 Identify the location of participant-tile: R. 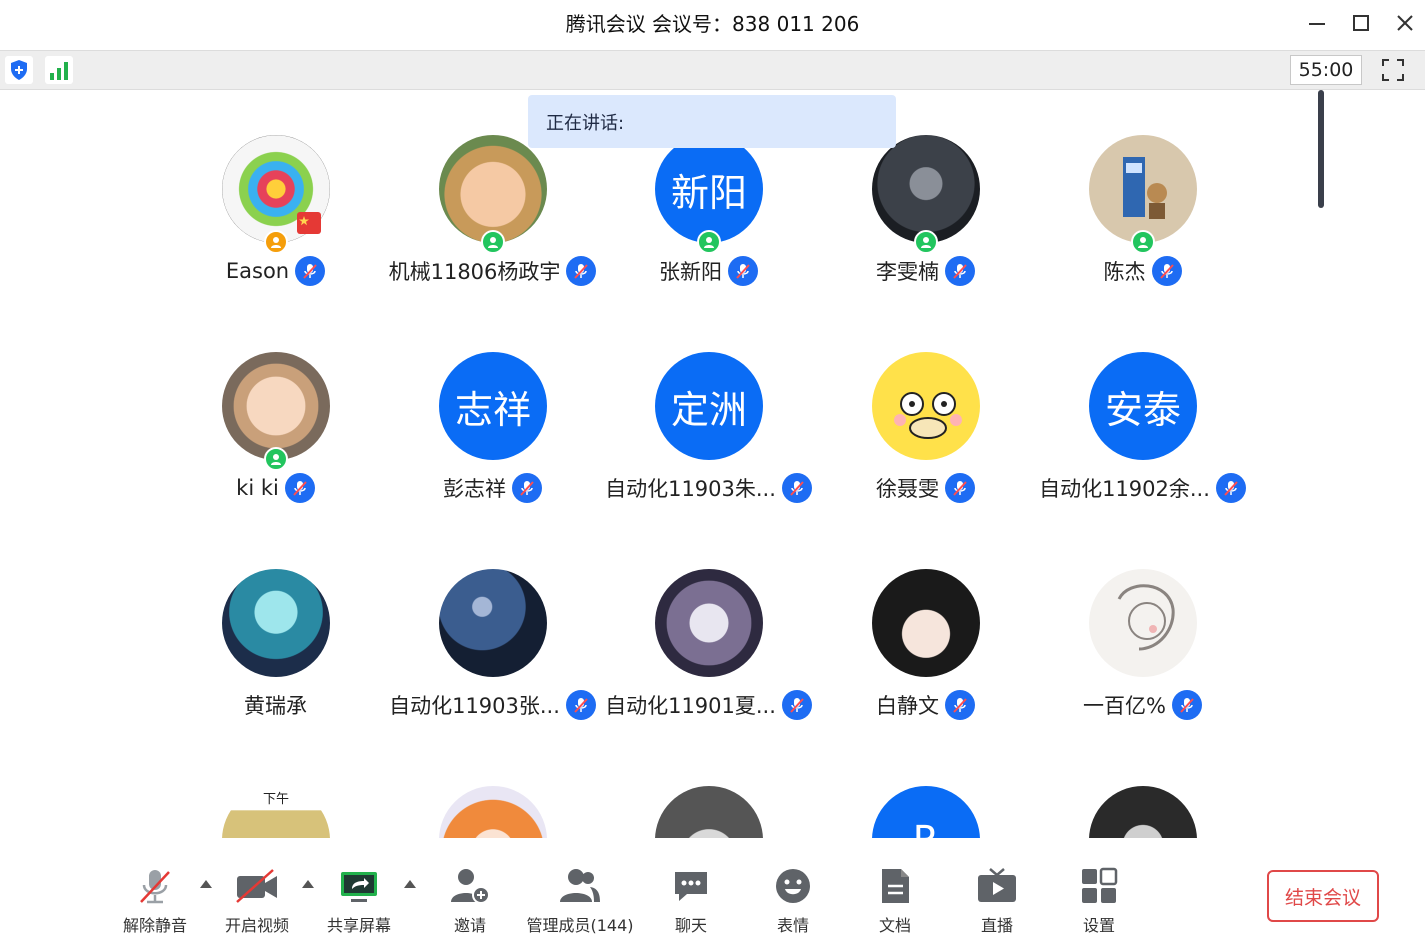
(925, 789).